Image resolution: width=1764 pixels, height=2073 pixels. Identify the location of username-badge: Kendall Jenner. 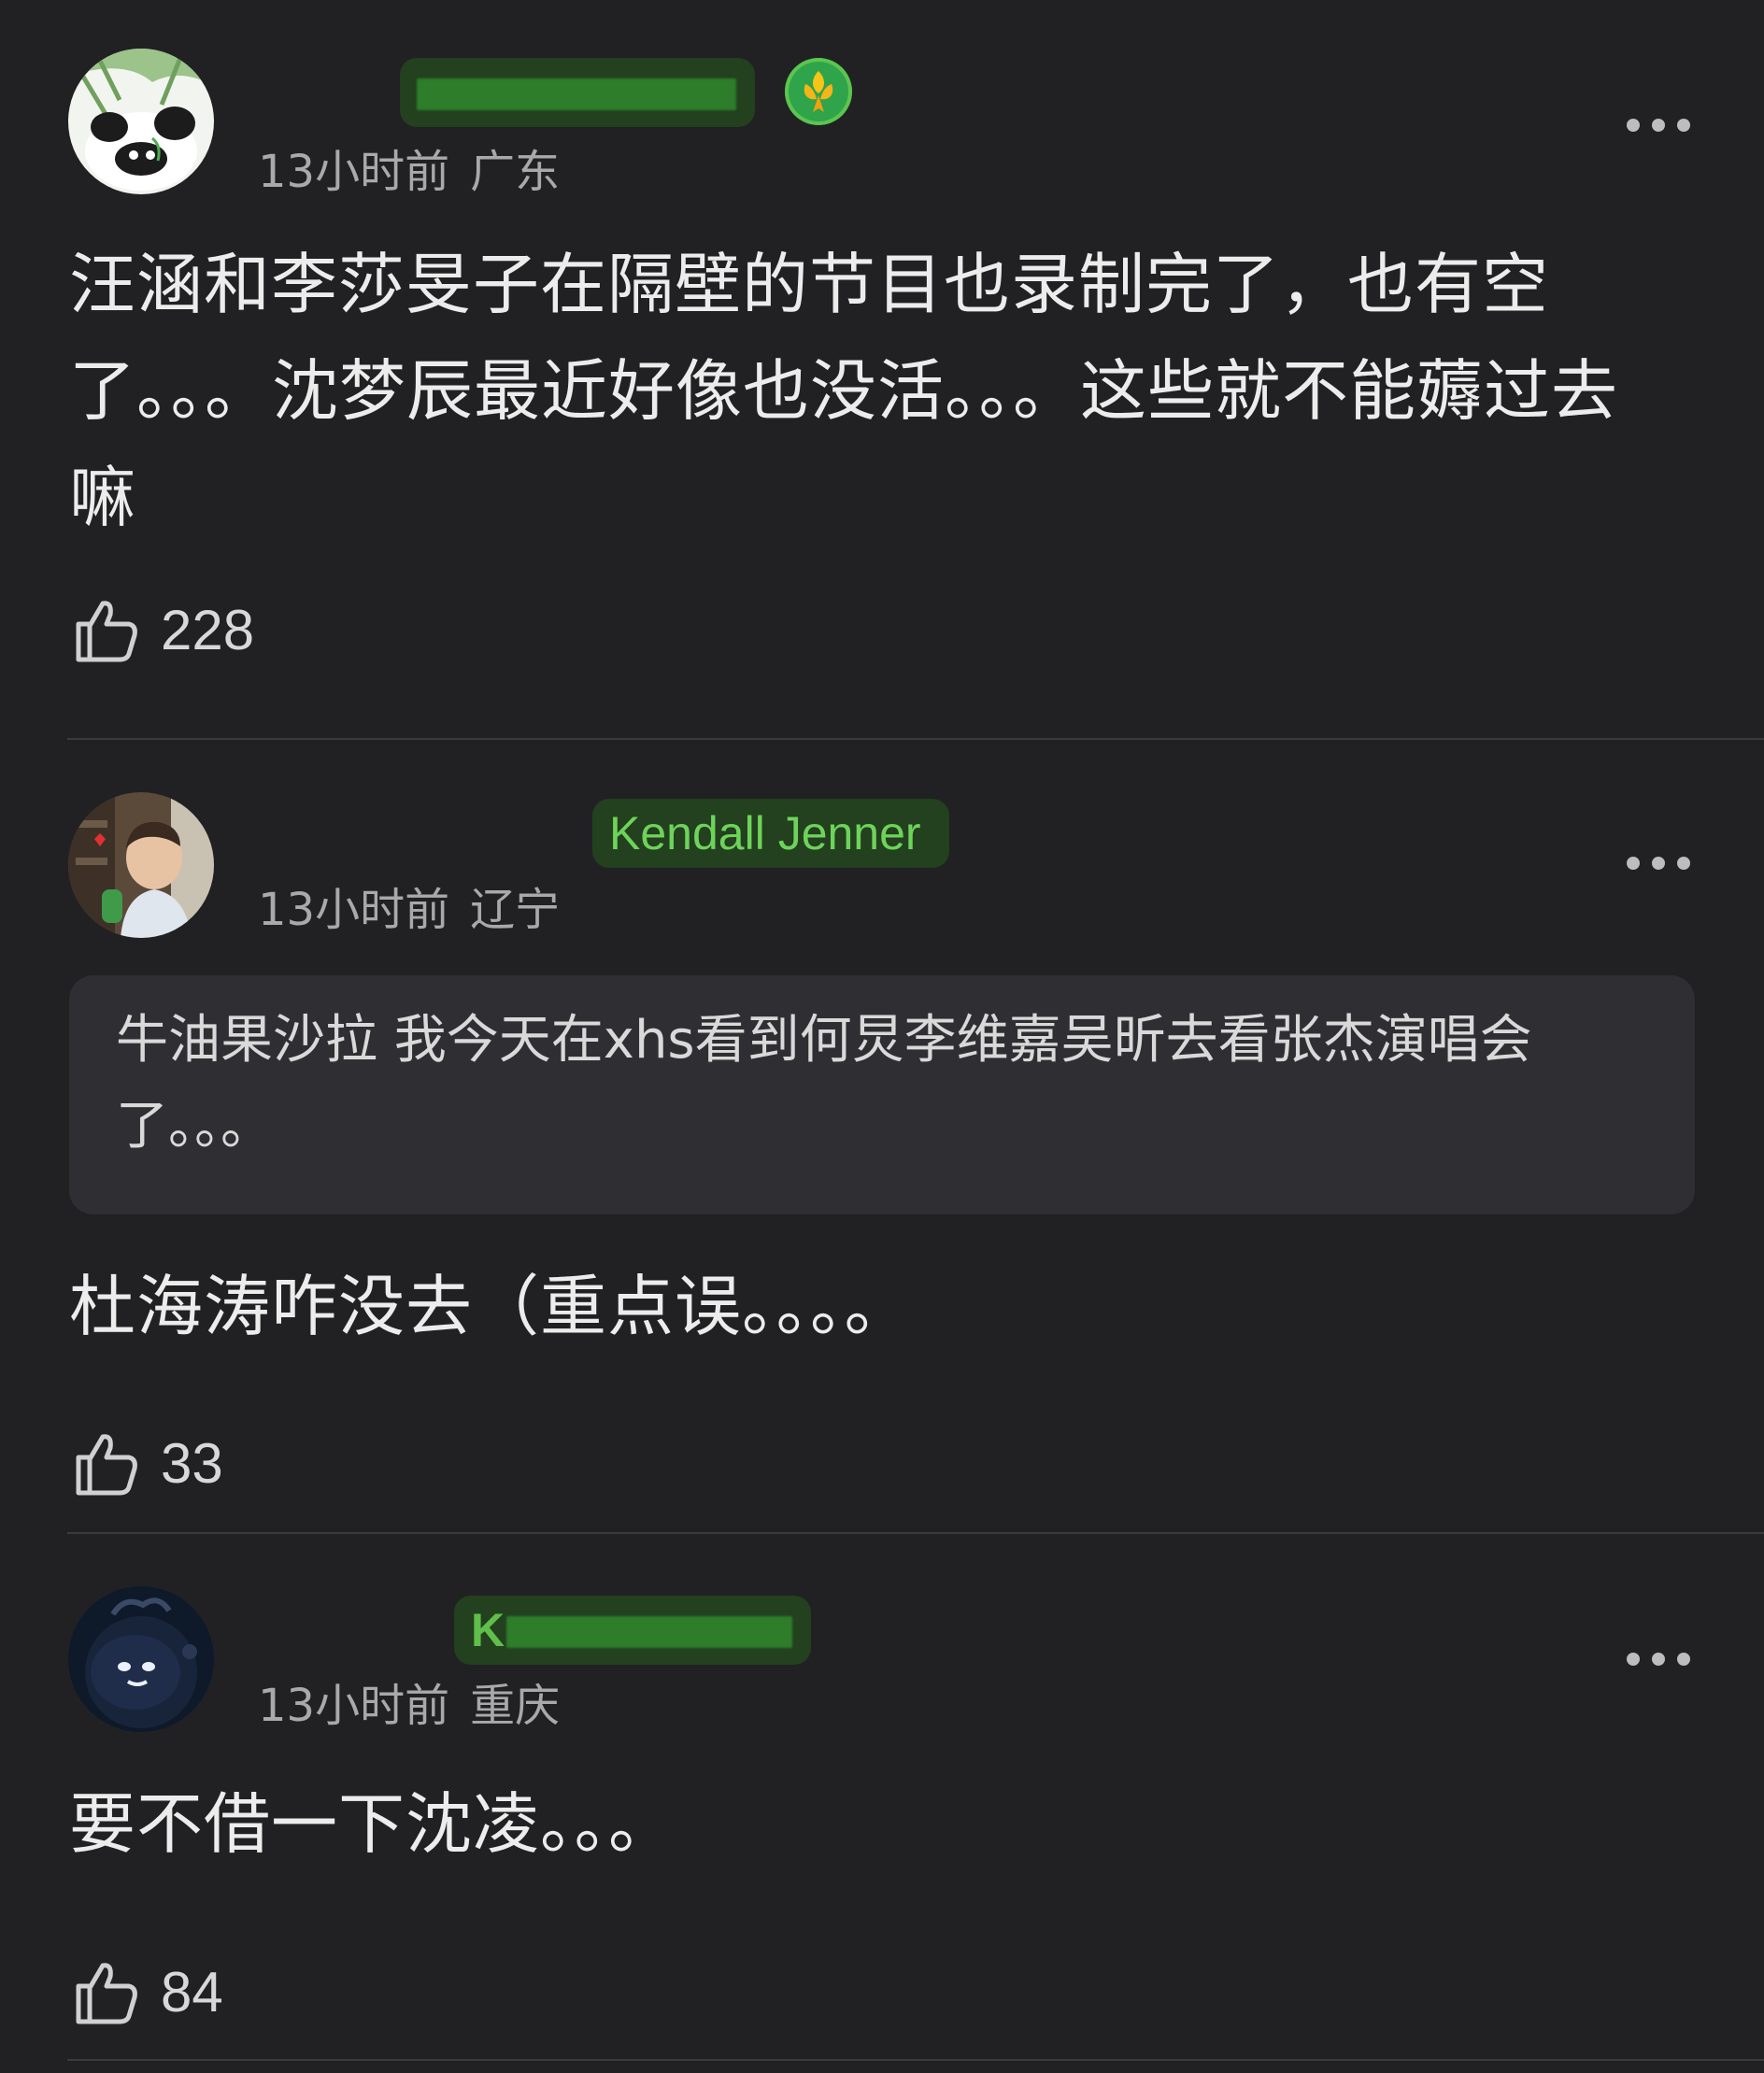
(770, 833).